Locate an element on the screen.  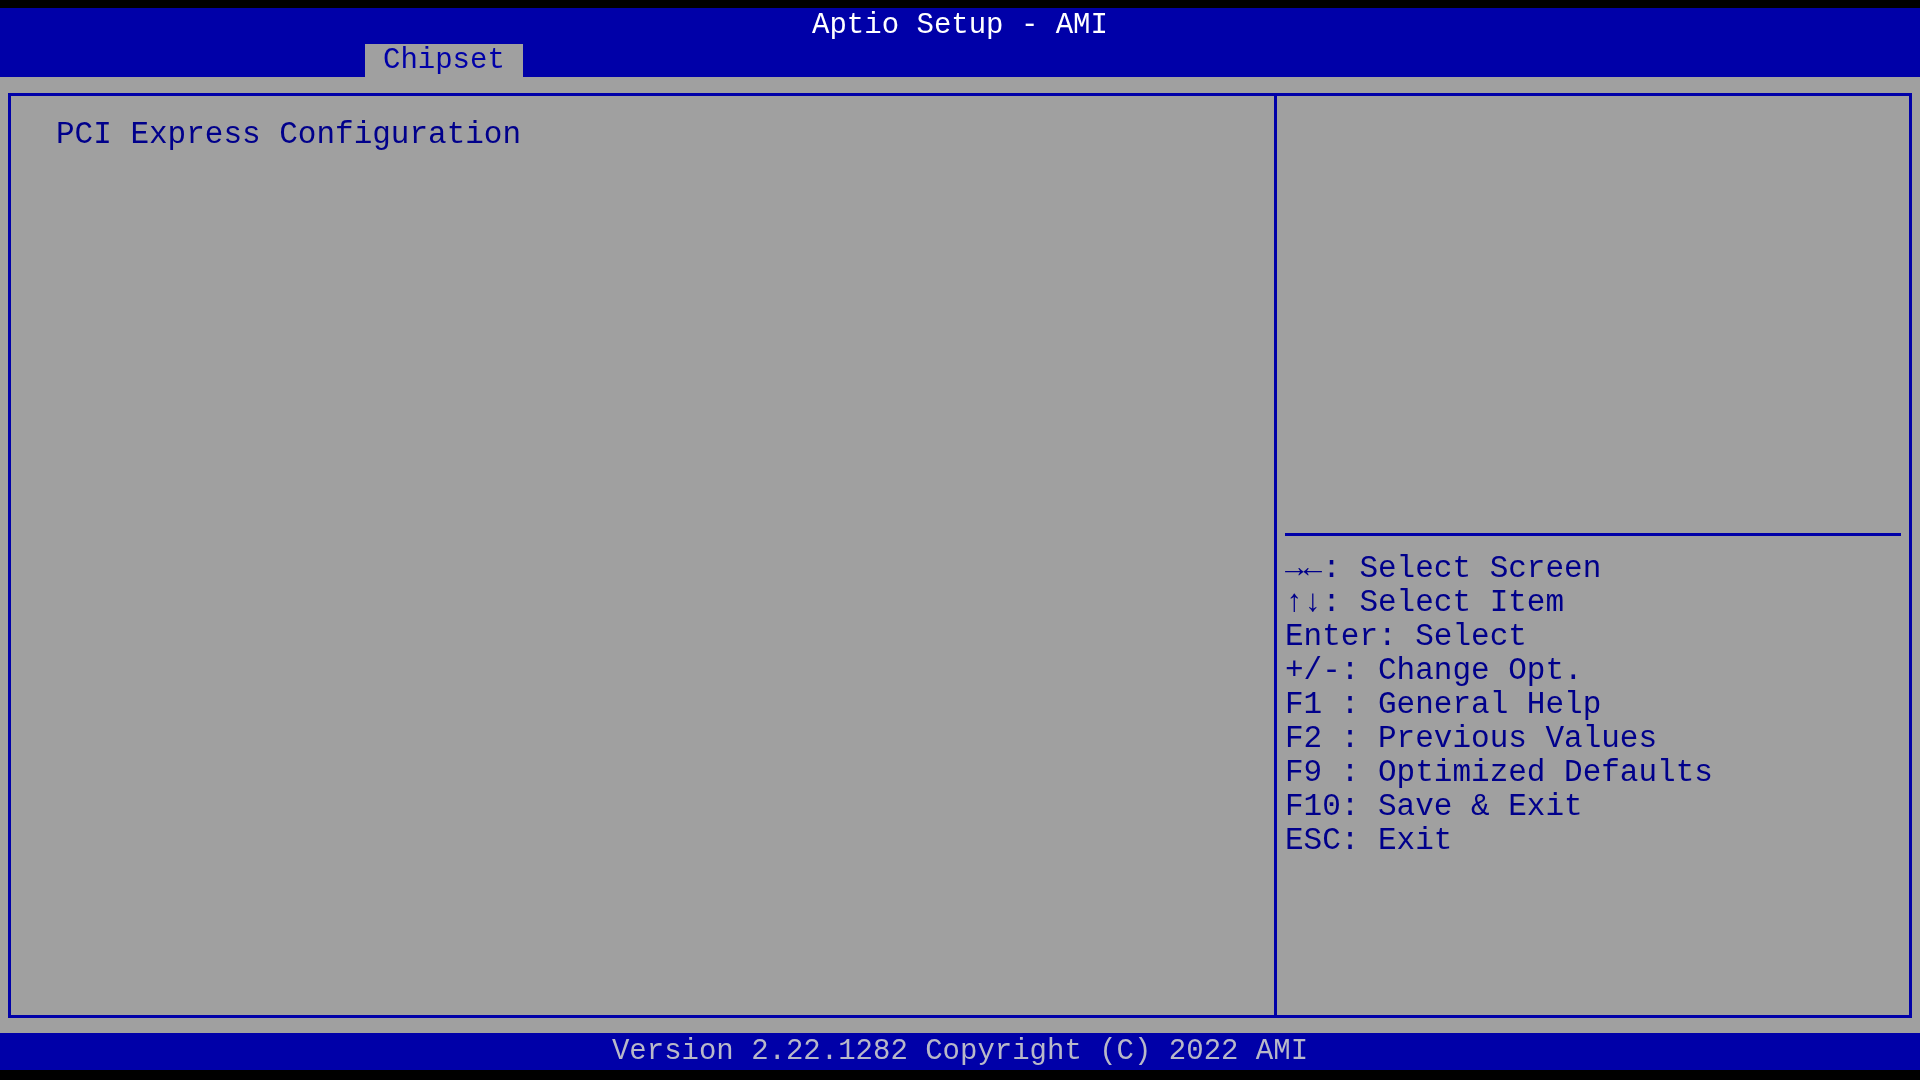
help-line: →←: Select Screen is located at coordinates (1444, 569).